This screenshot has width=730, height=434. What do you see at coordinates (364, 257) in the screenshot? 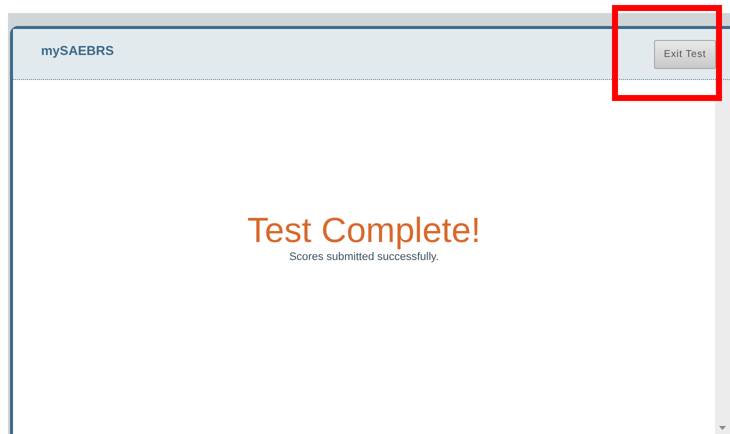
I see `completion-message: Scores submitted successfully.` at bounding box center [364, 257].